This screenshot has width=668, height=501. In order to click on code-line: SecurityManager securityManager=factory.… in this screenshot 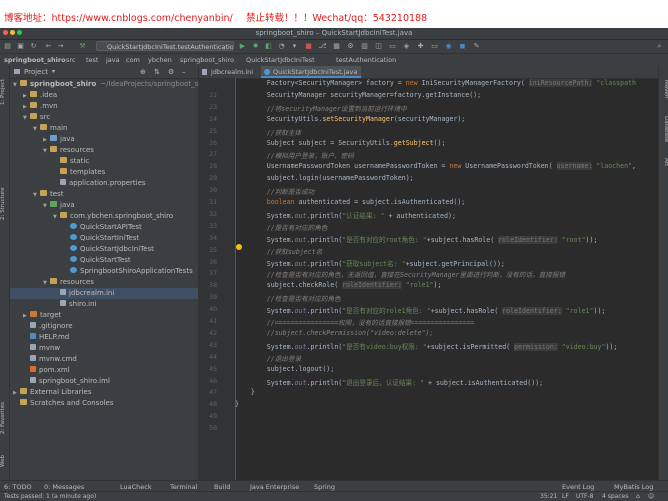, I will do `click(358, 95)`.